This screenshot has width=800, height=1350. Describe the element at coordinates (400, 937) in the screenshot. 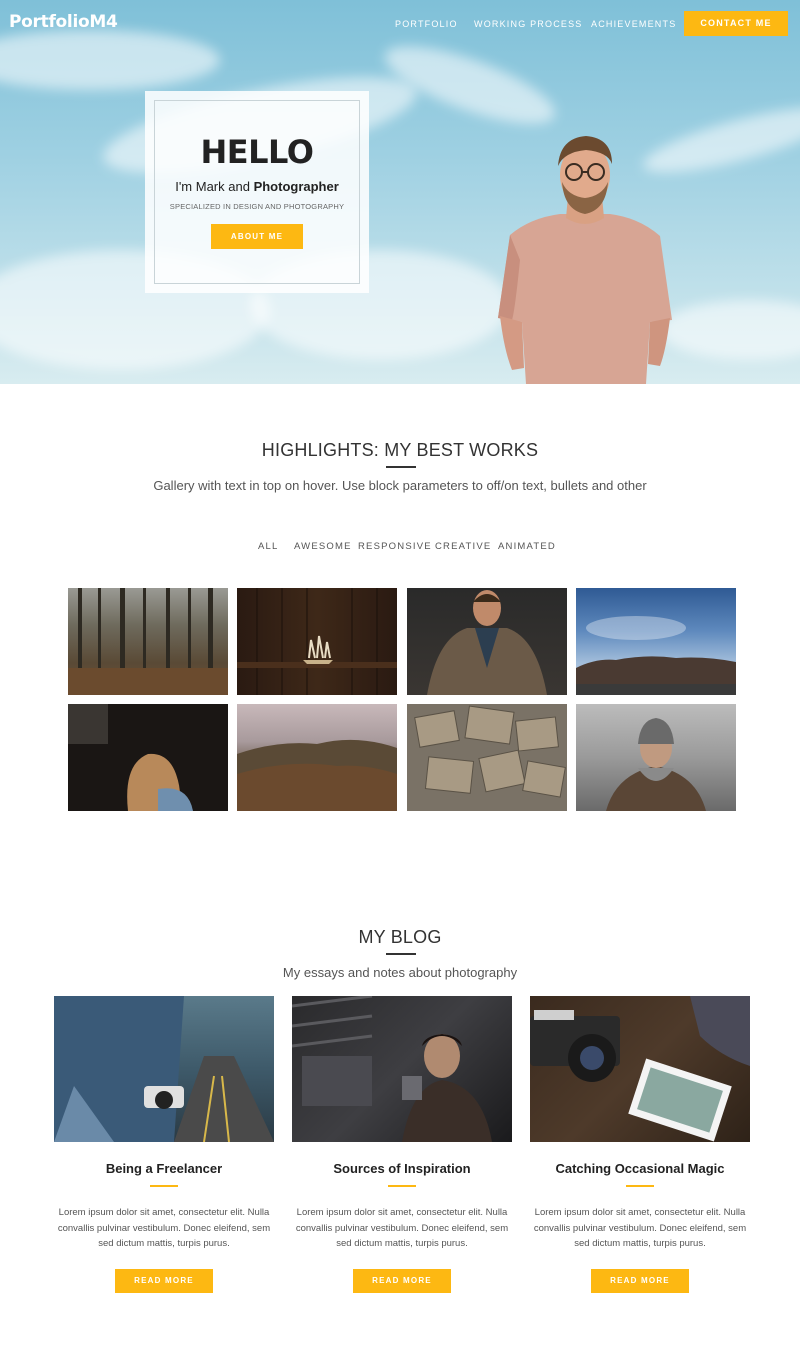

I see `blog-title: MY BLOG` at that location.